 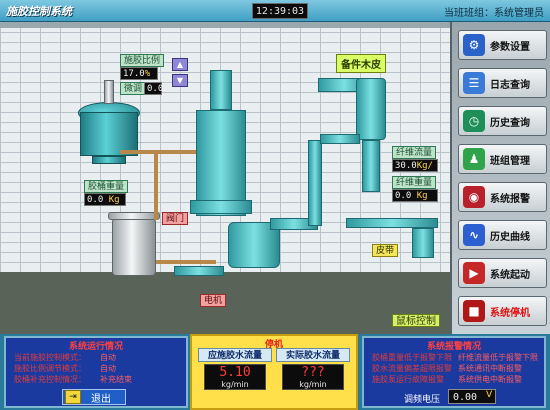 I want to click on menu-label: 日志查询, so click(x=510, y=85).